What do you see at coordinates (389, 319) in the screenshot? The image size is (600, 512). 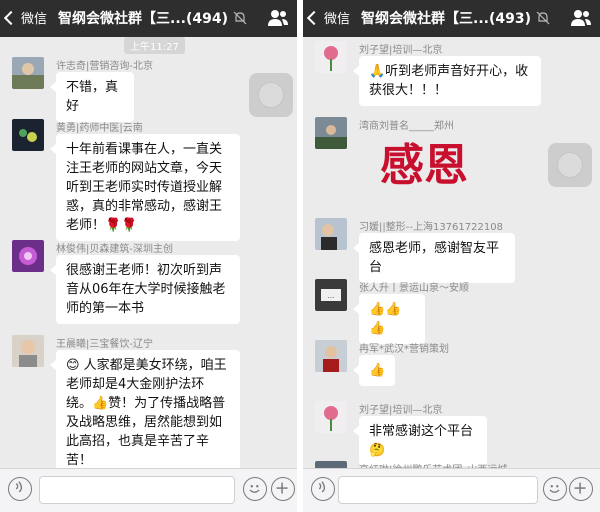 I see `message-bubble: 👍👍👍` at bounding box center [389, 319].